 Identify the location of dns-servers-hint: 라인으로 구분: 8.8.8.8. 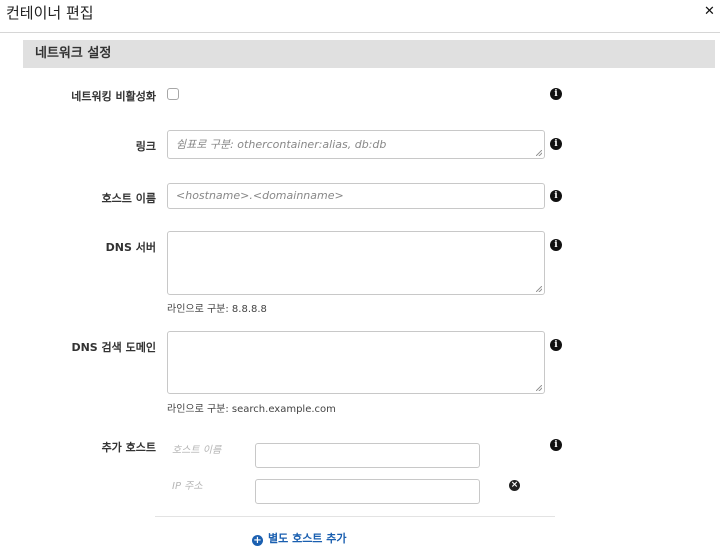
(217, 309).